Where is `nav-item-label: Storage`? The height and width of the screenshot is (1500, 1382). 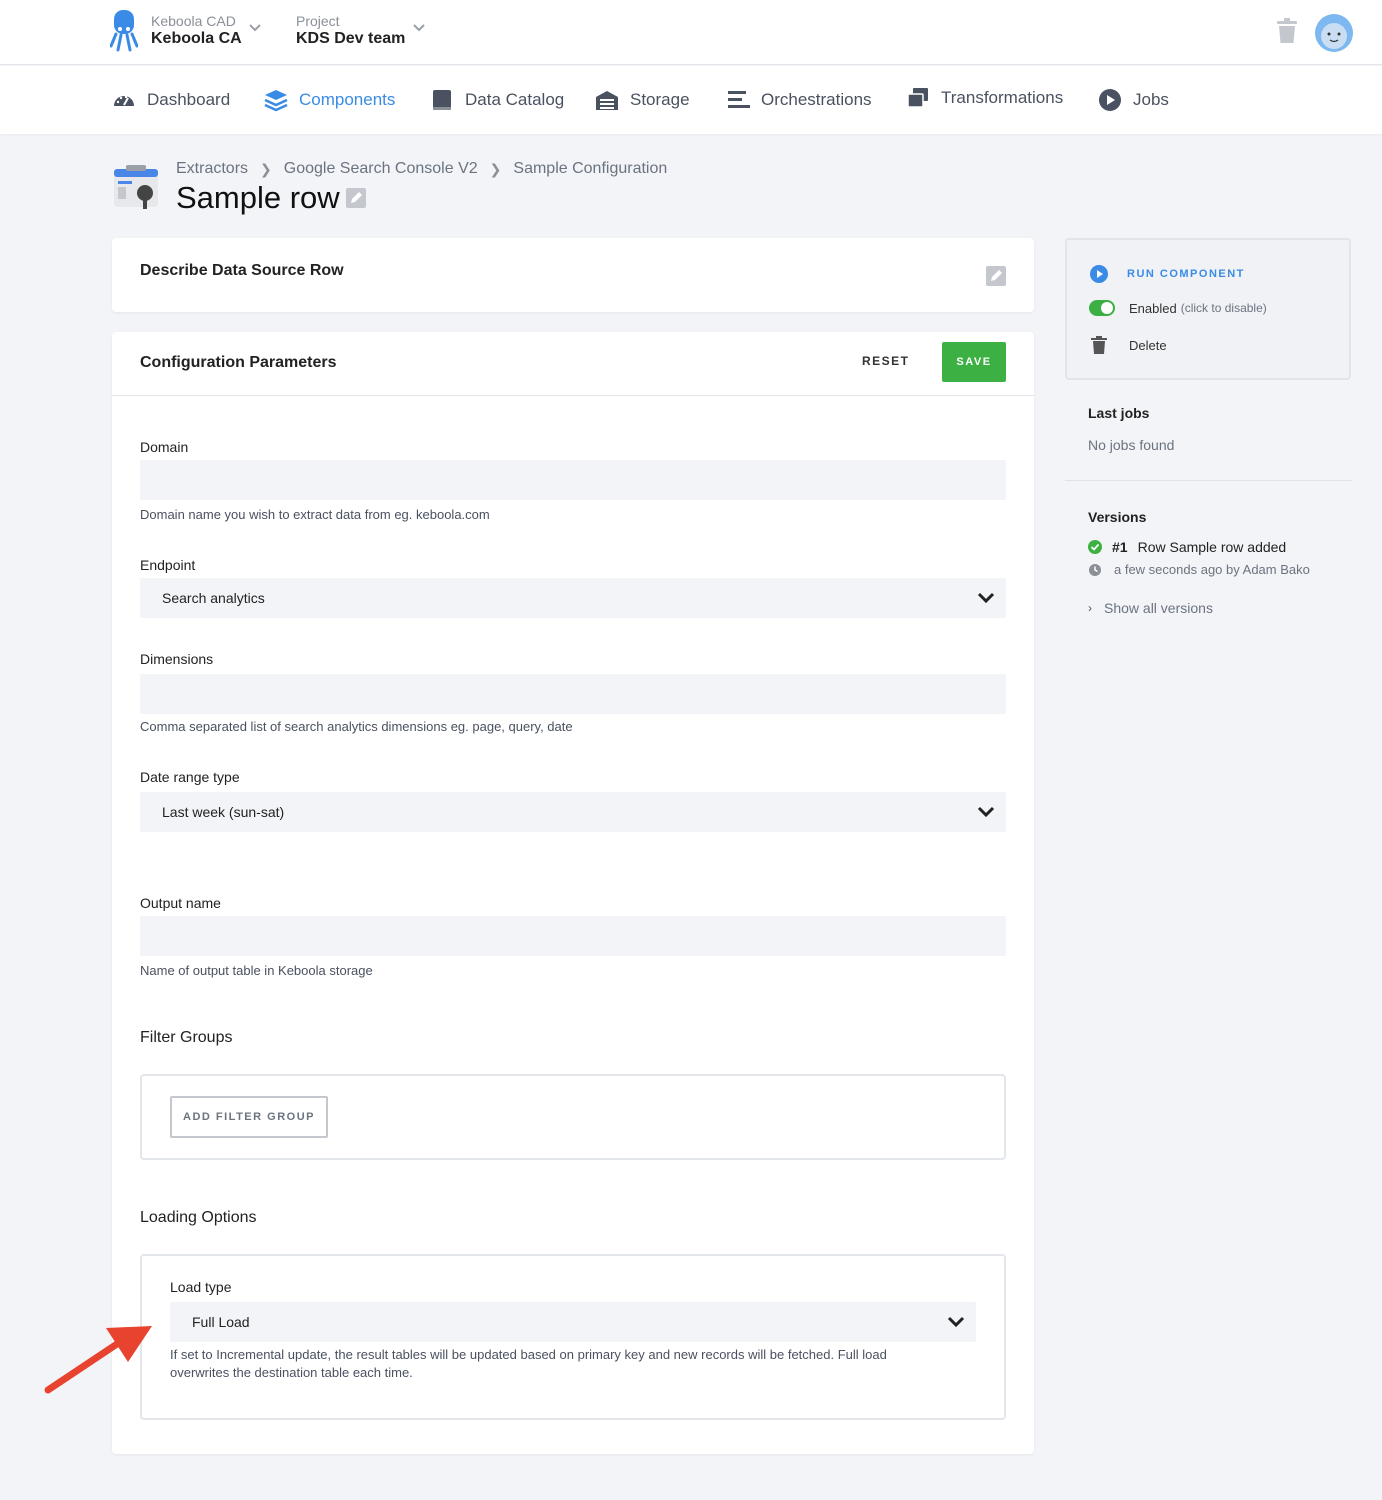
nav-item-label: Storage is located at coordinates (660, 99).